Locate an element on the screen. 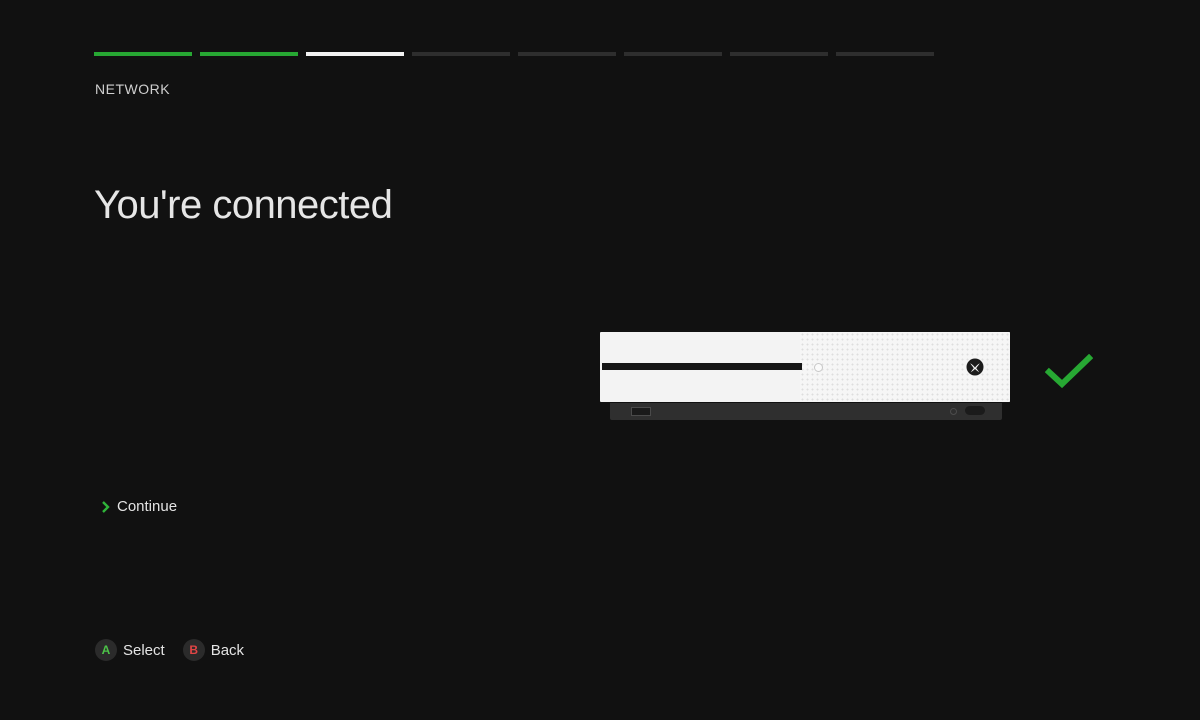 The width and height of the screenshot is (1200, 720). a-button-icon: A is located at coordinates (106, 650).